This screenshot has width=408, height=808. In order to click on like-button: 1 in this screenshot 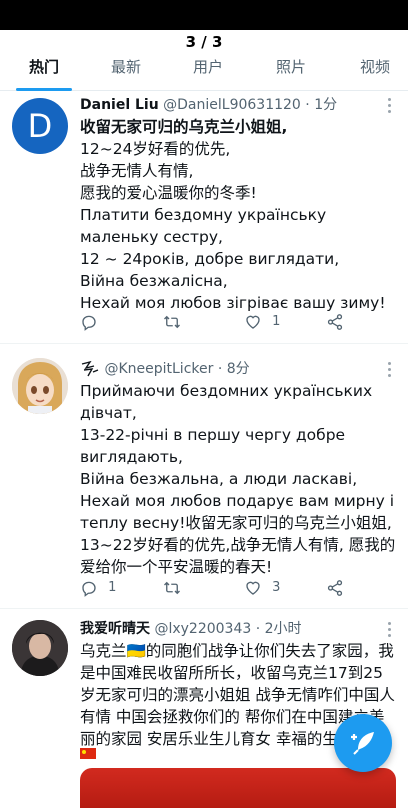, I will do `click(262, 322)`.